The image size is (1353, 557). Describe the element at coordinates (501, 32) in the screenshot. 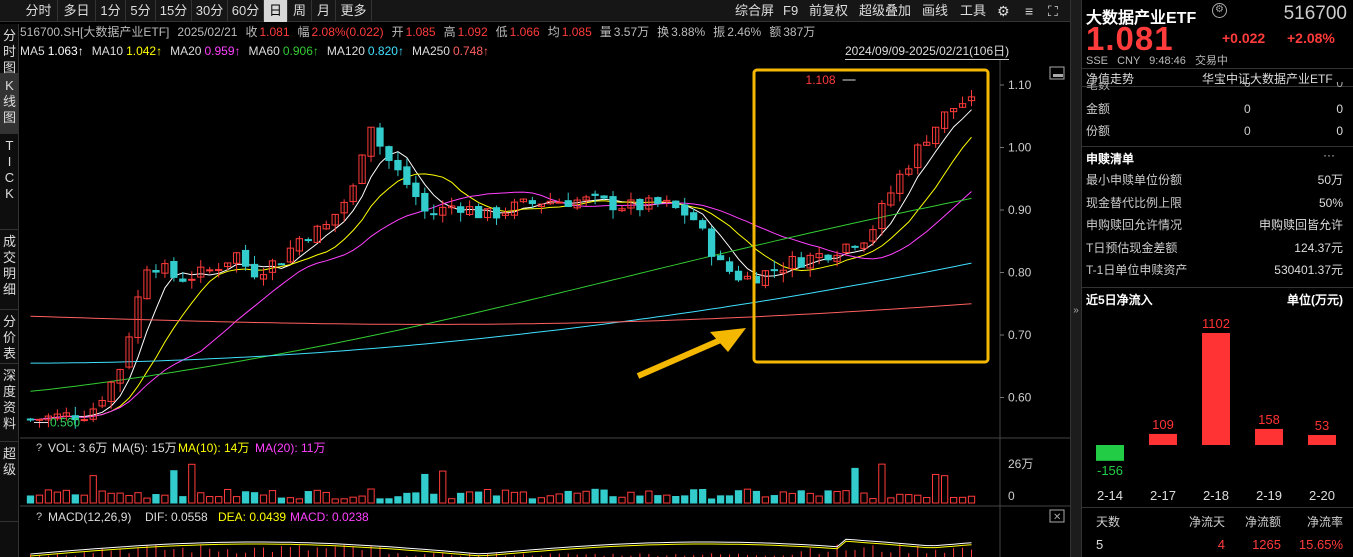

I see `info-low-label: 低` at that location.